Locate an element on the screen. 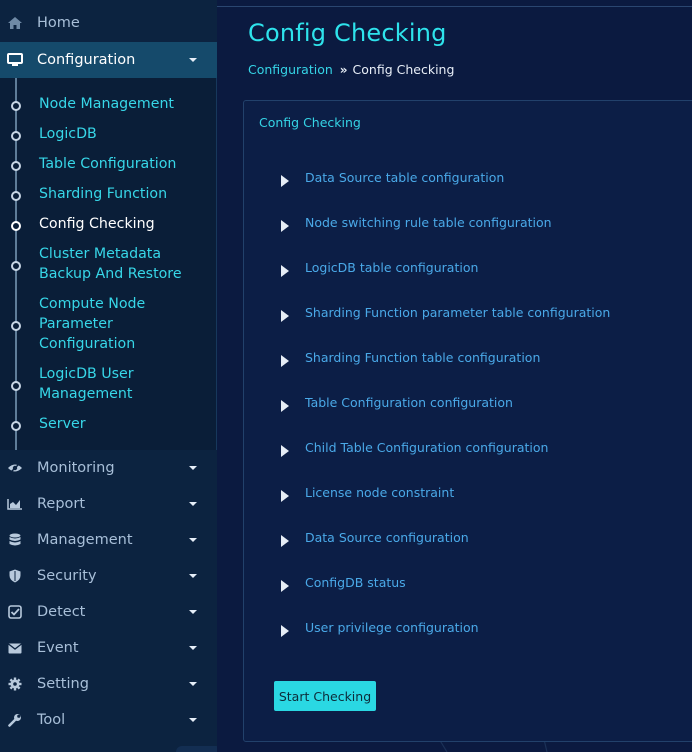 This screenshot has width=692, height=752. page-title: Config Checking is located at coordinates (347, 33).